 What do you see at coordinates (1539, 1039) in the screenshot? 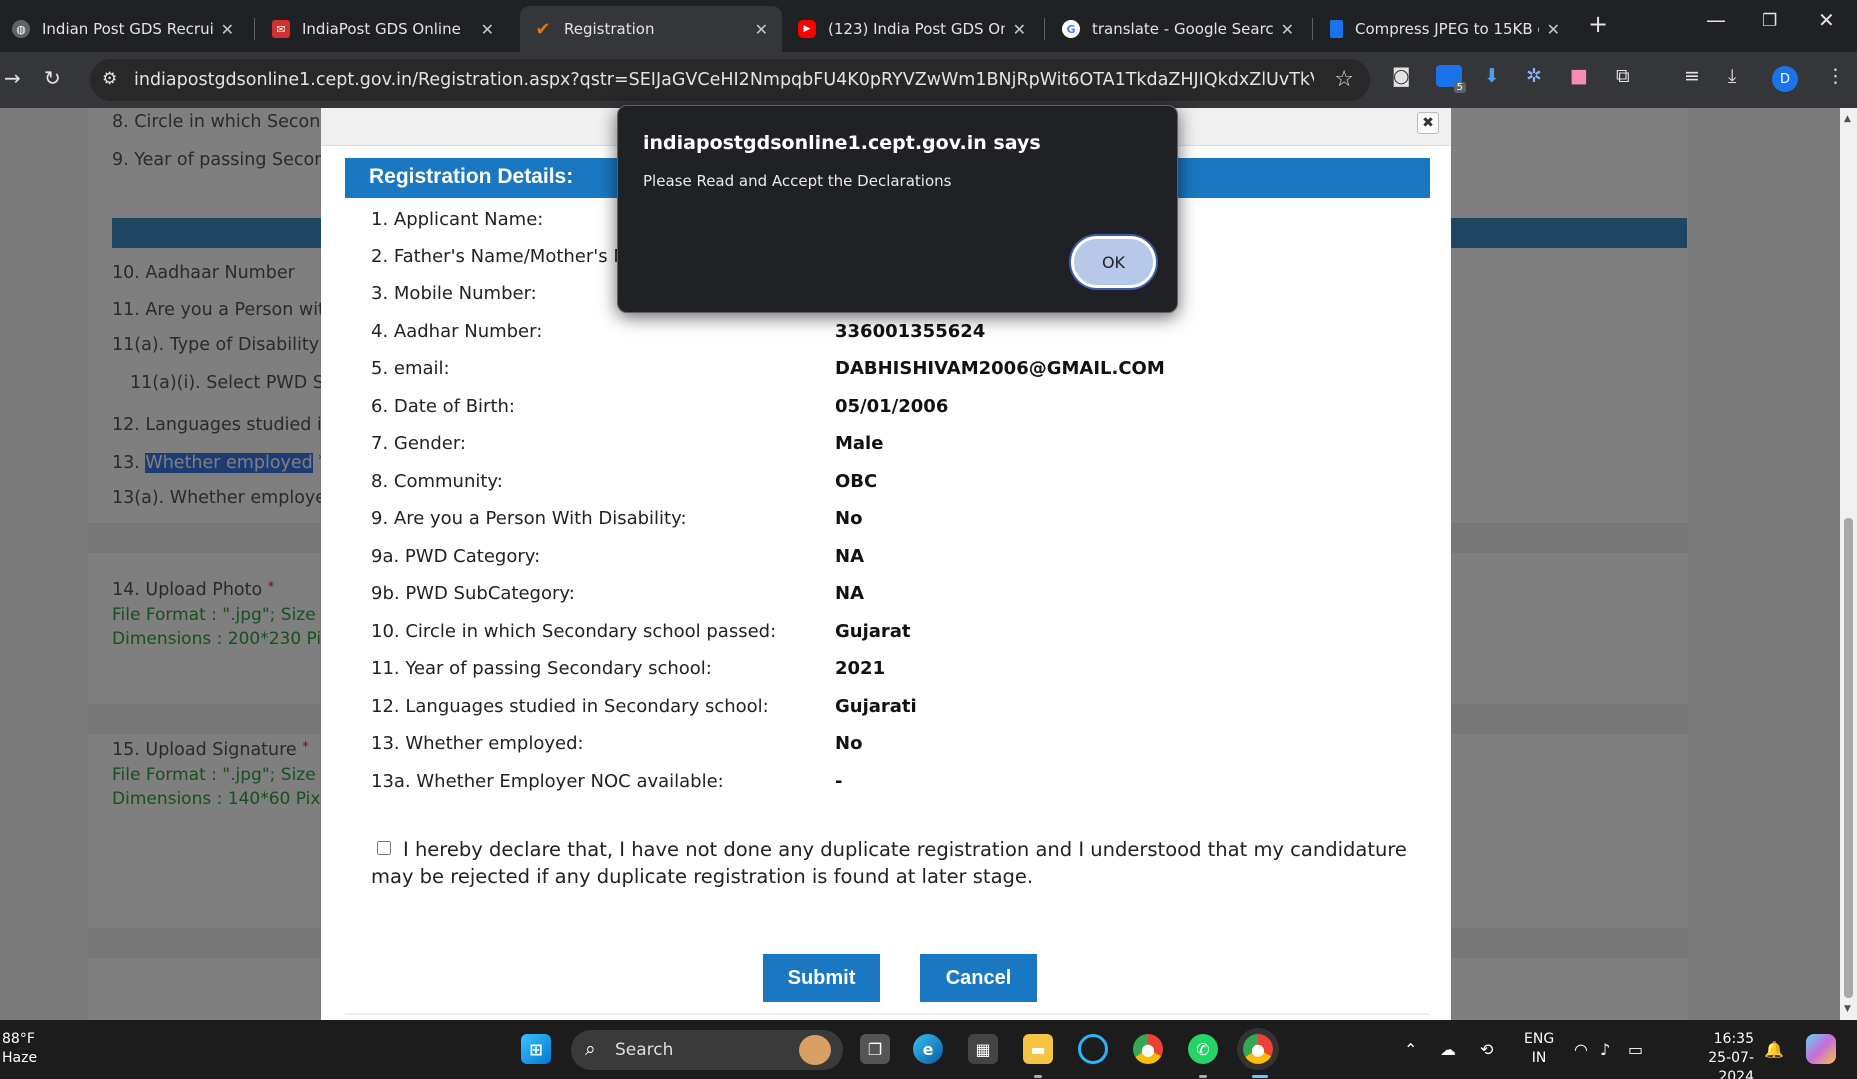
I see `language-code: ENG` at bounding box center [1539, 1039].